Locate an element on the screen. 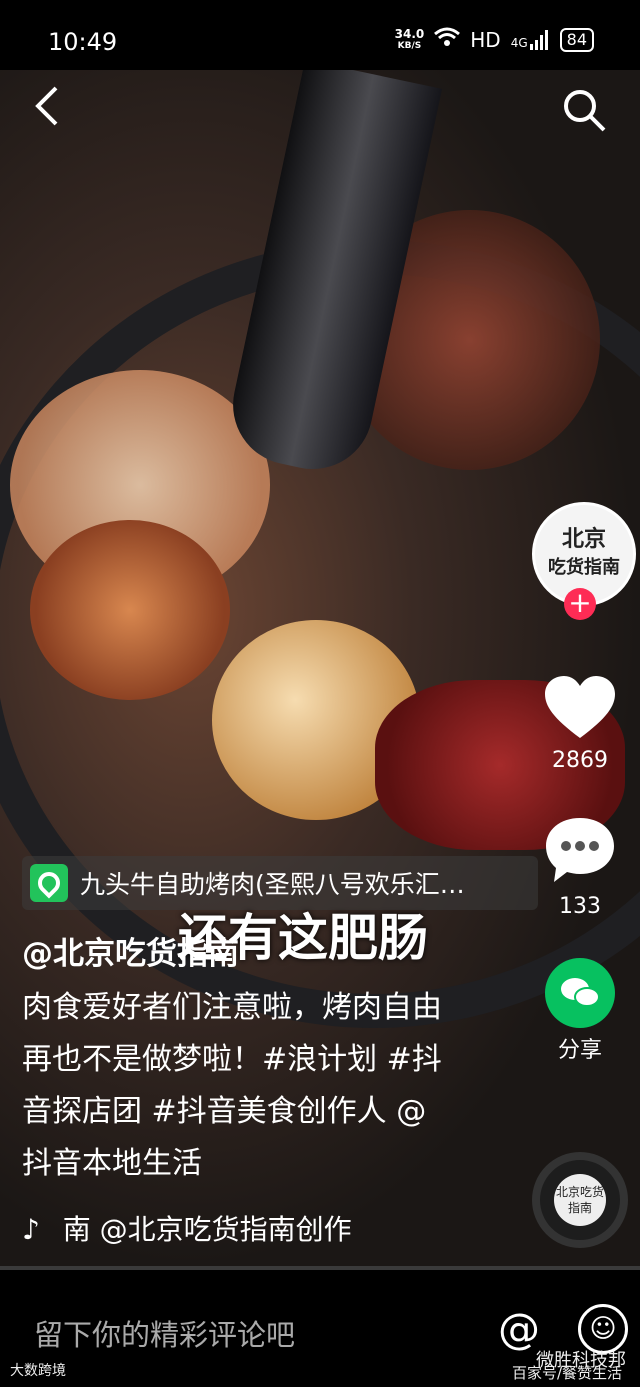 The width and height of the screenshot is (640, 1387). speed-value: 34.0 is located at coordinates (409, 33).